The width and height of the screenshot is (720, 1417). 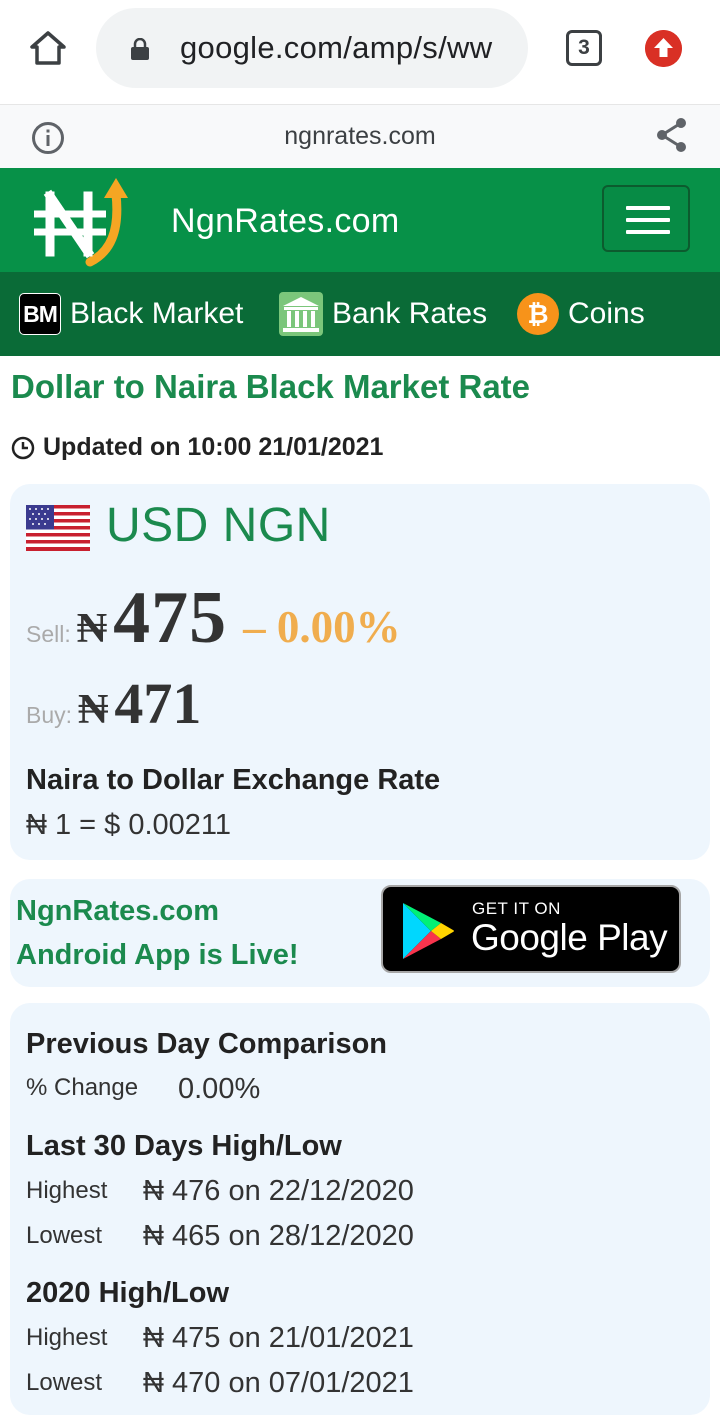 I want to click on last30-low-label: Lowest, so click(x=64, y=1235).